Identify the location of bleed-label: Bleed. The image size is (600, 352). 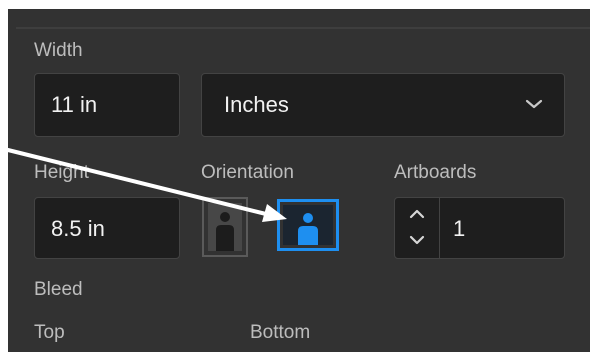
(58, 289).